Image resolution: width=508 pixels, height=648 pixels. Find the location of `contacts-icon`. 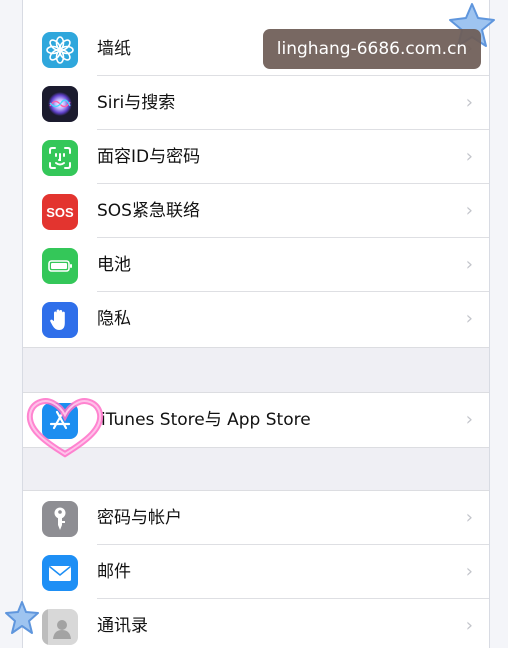

contacts-icon is located at coordinates (60, 627).